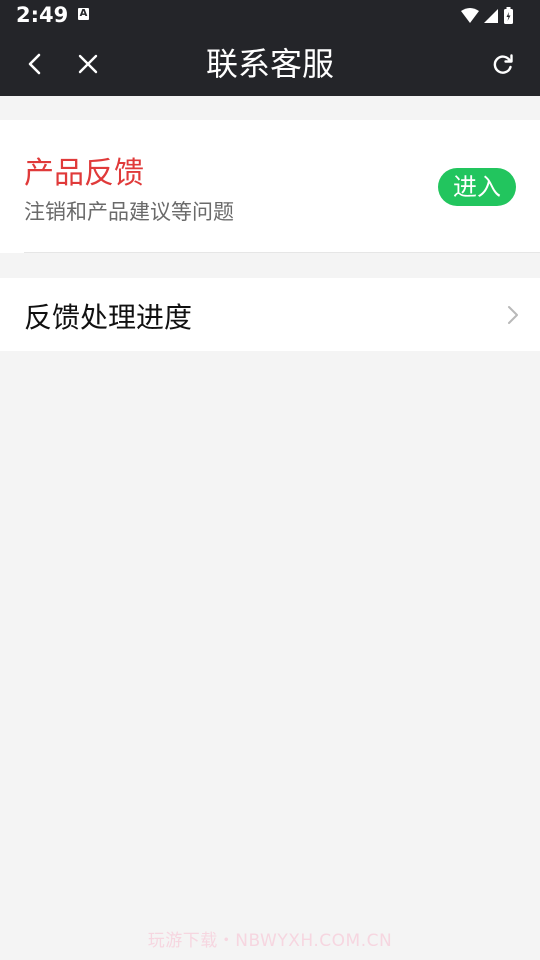 The width and height of the screenshot is (540, 960). What do you see at coordinates (270, 941) in the screenshot?
I see `watermark: 玩游下载・NBWYXH.COM.CN` at bounding box center [270, 941].